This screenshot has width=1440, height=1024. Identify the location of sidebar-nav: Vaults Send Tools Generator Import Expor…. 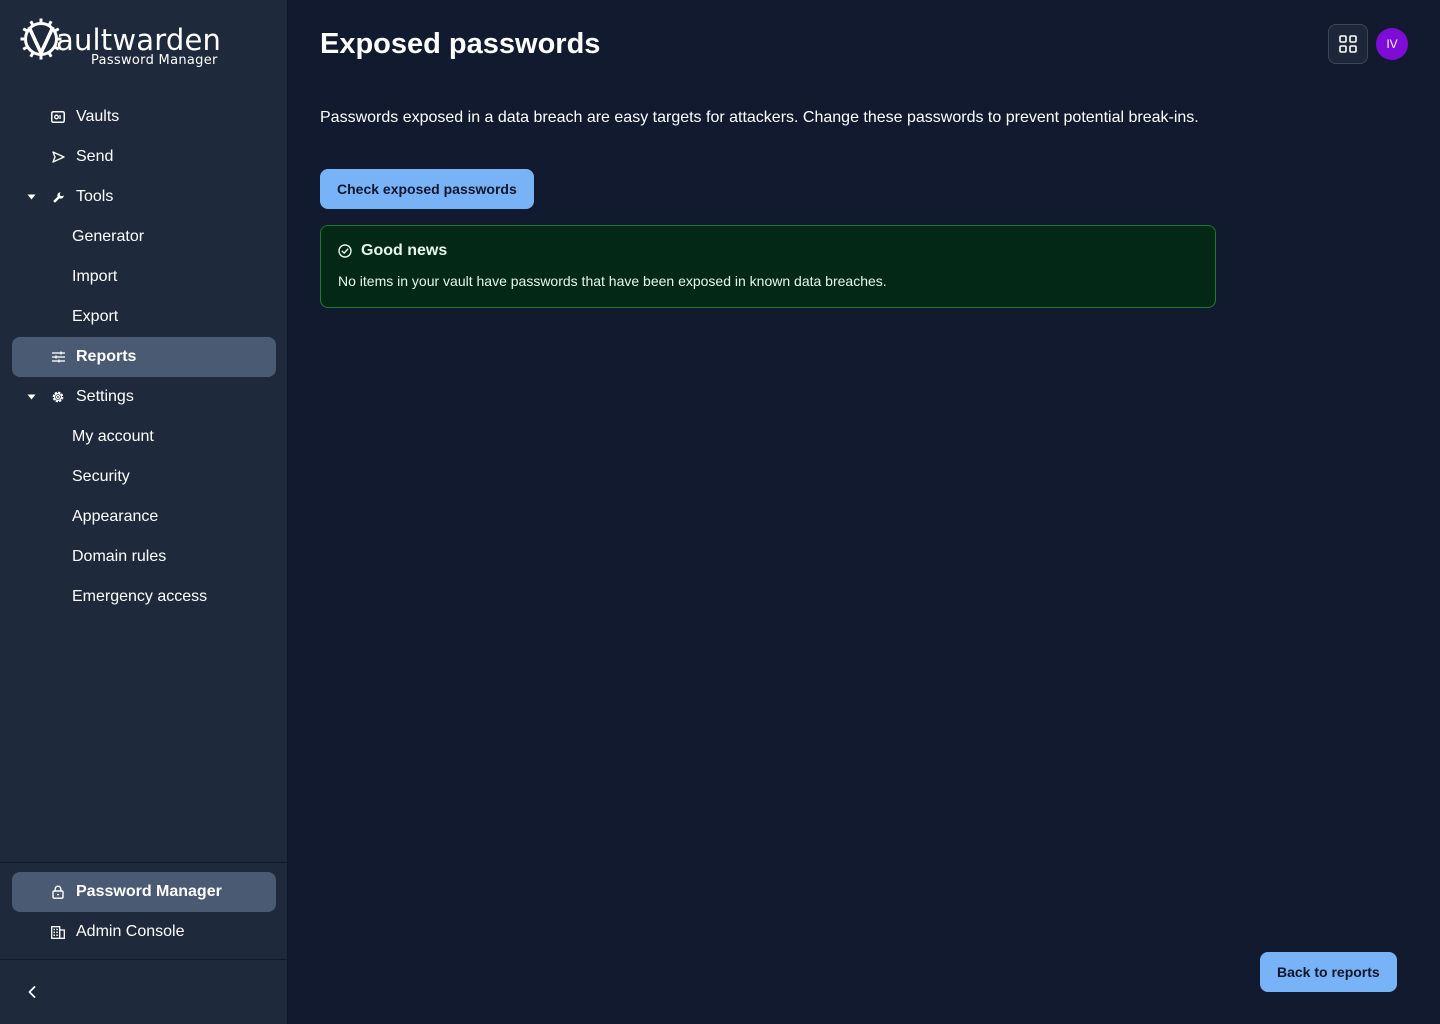
(144, 357).